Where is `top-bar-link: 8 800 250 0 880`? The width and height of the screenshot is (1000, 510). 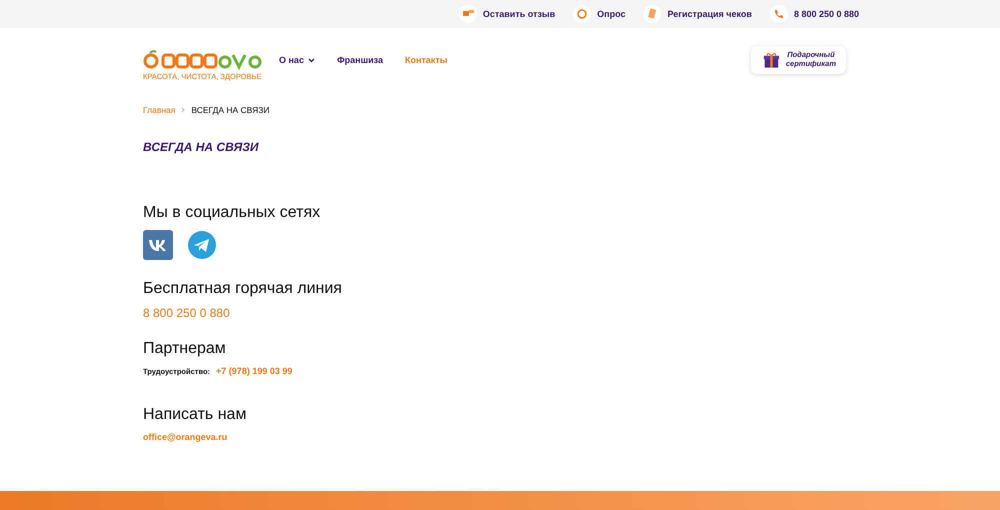
top-bar-link: 8 800 250 0 880 is located at coordinates (814, 14).